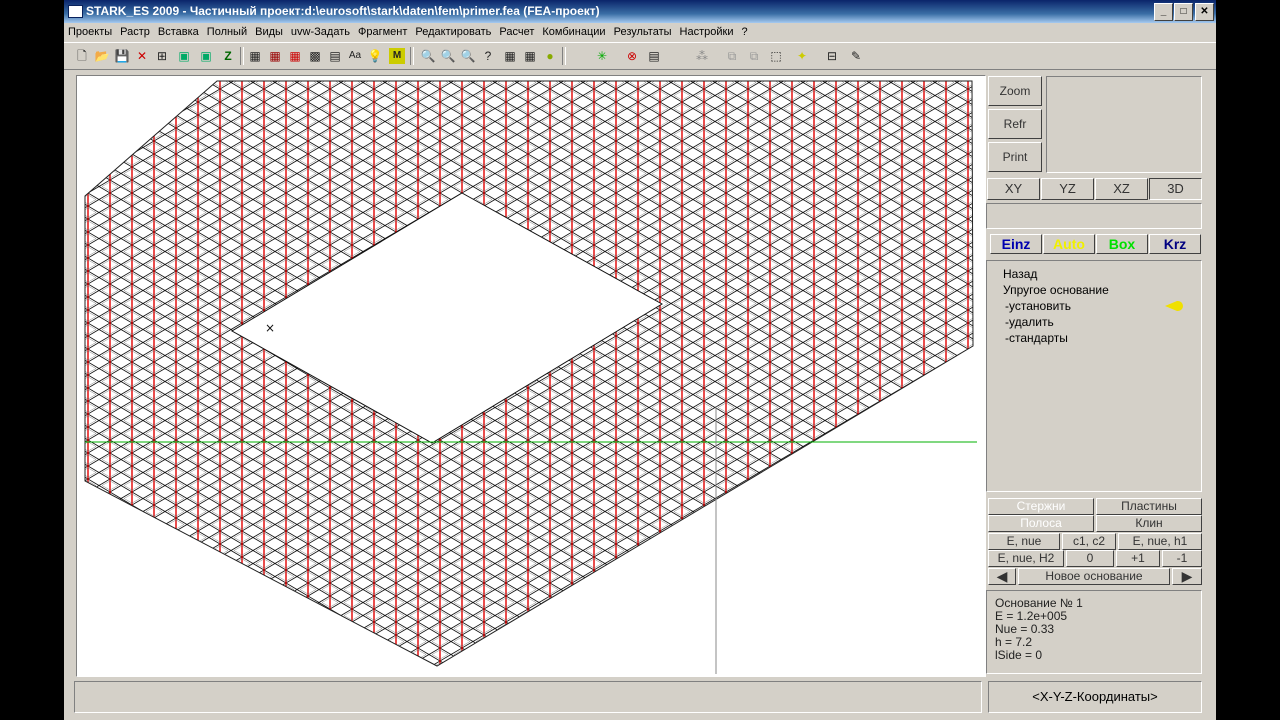  I want to click on axis-icon: ✳, so click(602, 56).